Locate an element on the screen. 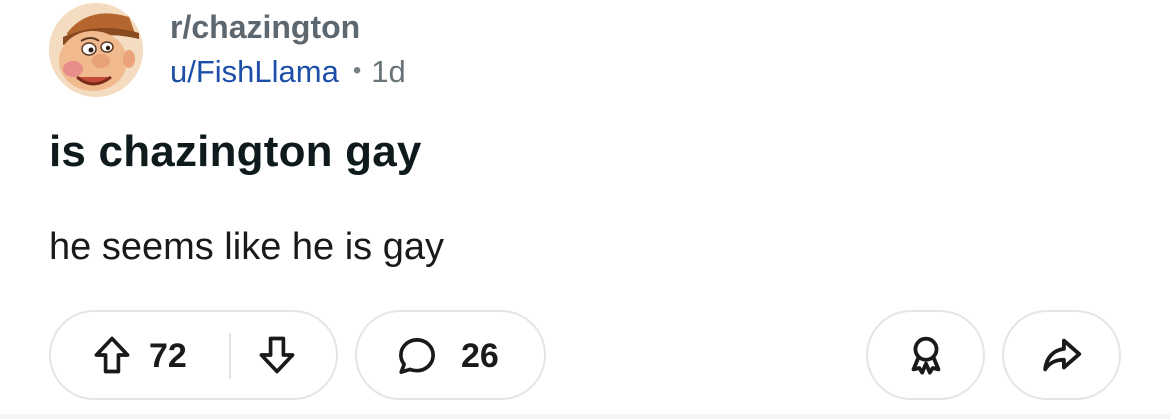 This screenshot has height=419, width=1170. divider is located at coordinates (585, 416).